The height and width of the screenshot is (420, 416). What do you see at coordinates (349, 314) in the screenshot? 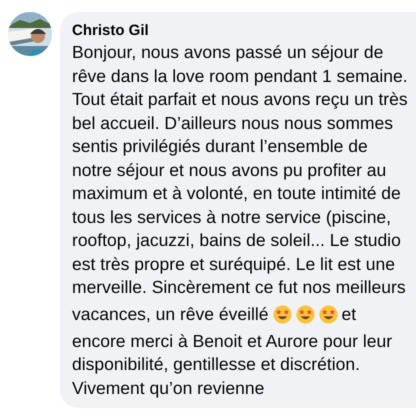
I see `comment-text: et` at bounding box center [349, 314].